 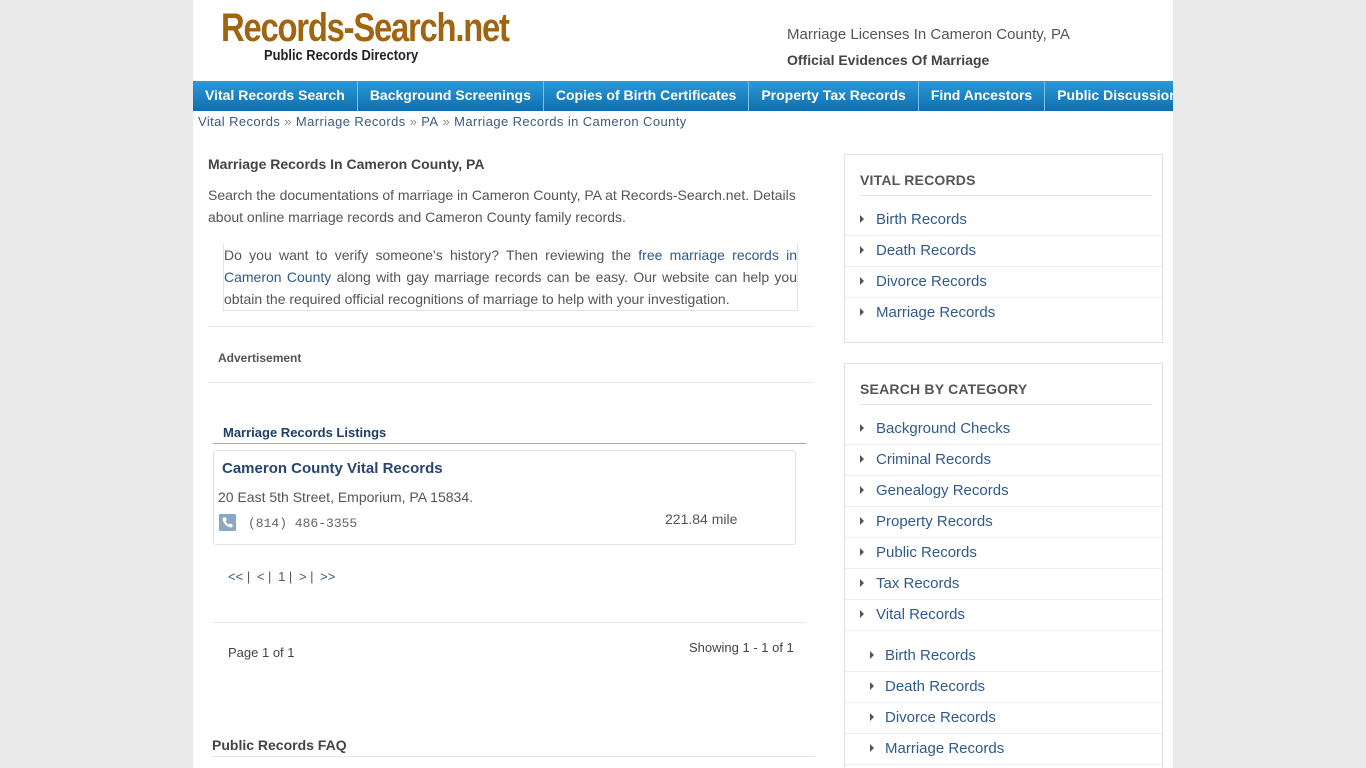 I want to click on sidebar-item-public-records: Public Records, so click(x=1003, y=553).